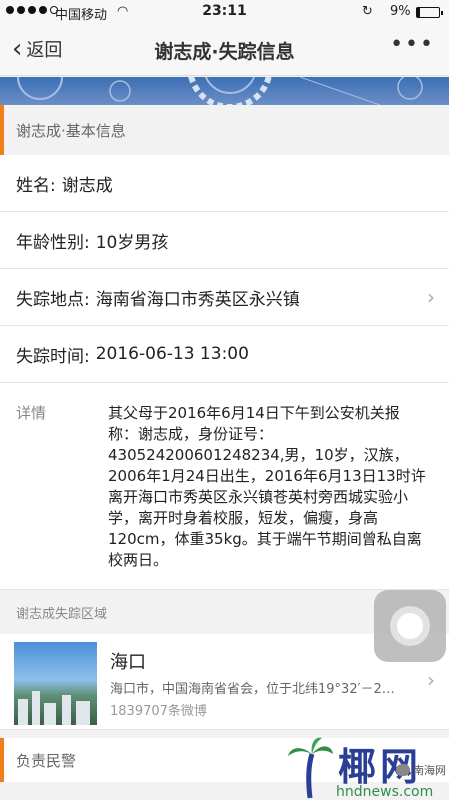  What do you see at coordinates (53, 242) in the screenshot?
I see `age-gender-label: 年龄性别:` at bounding box center [53, 242].